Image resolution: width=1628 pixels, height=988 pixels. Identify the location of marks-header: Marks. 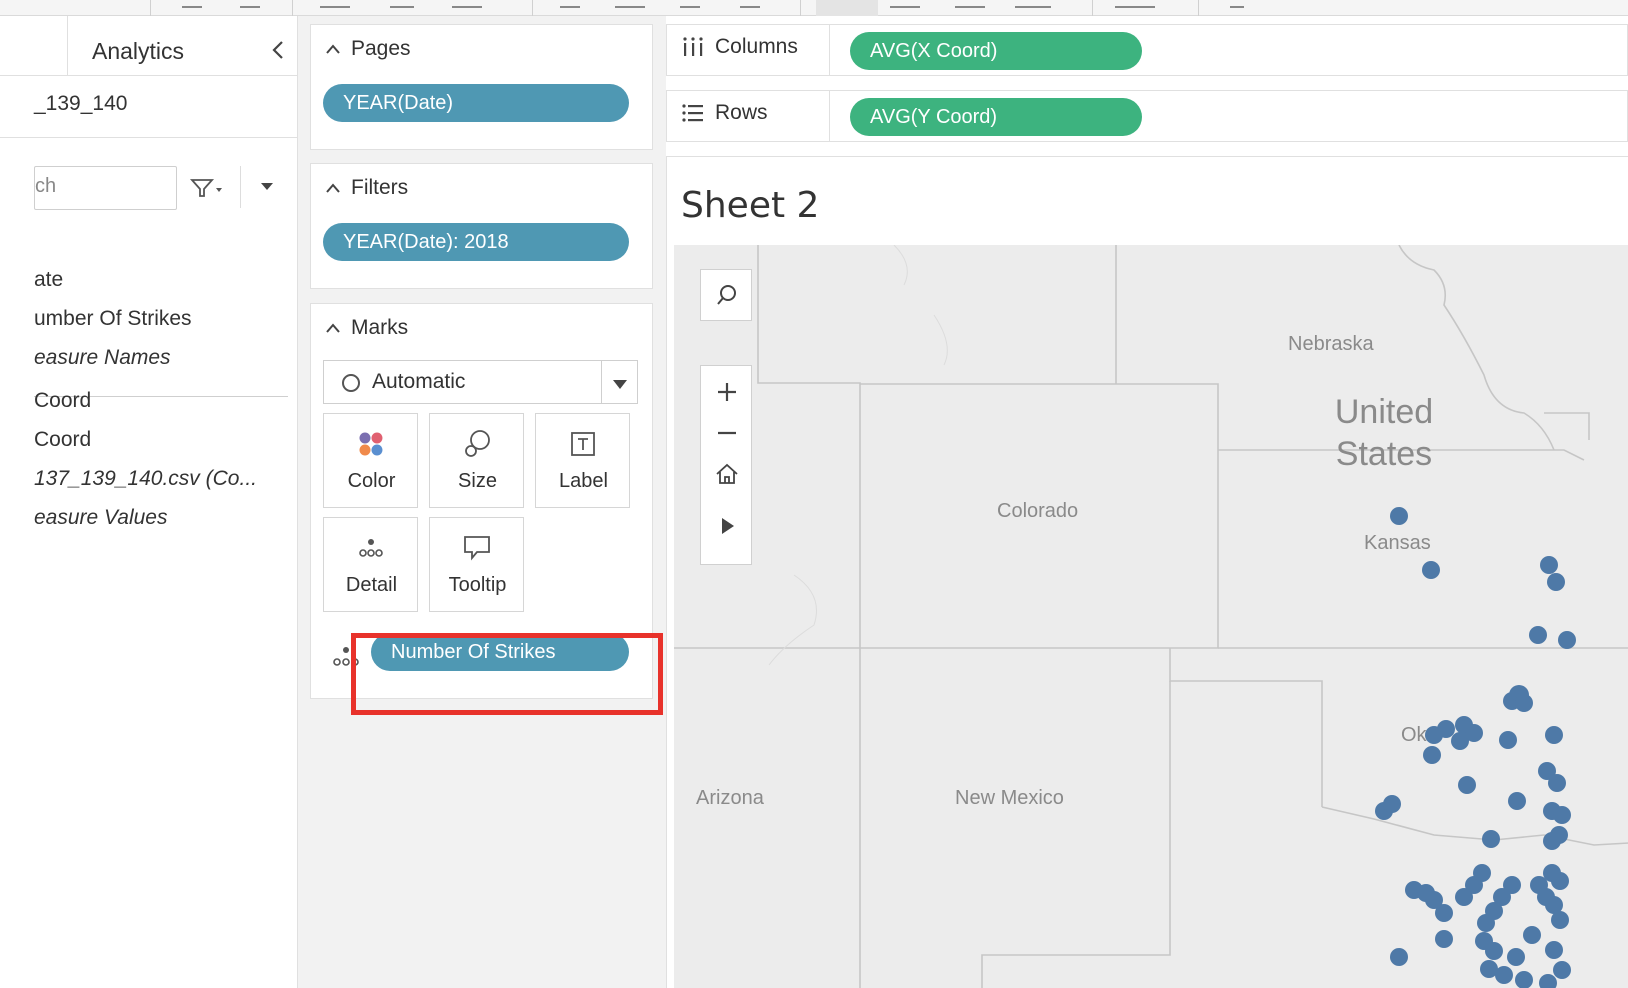
(366, 328).